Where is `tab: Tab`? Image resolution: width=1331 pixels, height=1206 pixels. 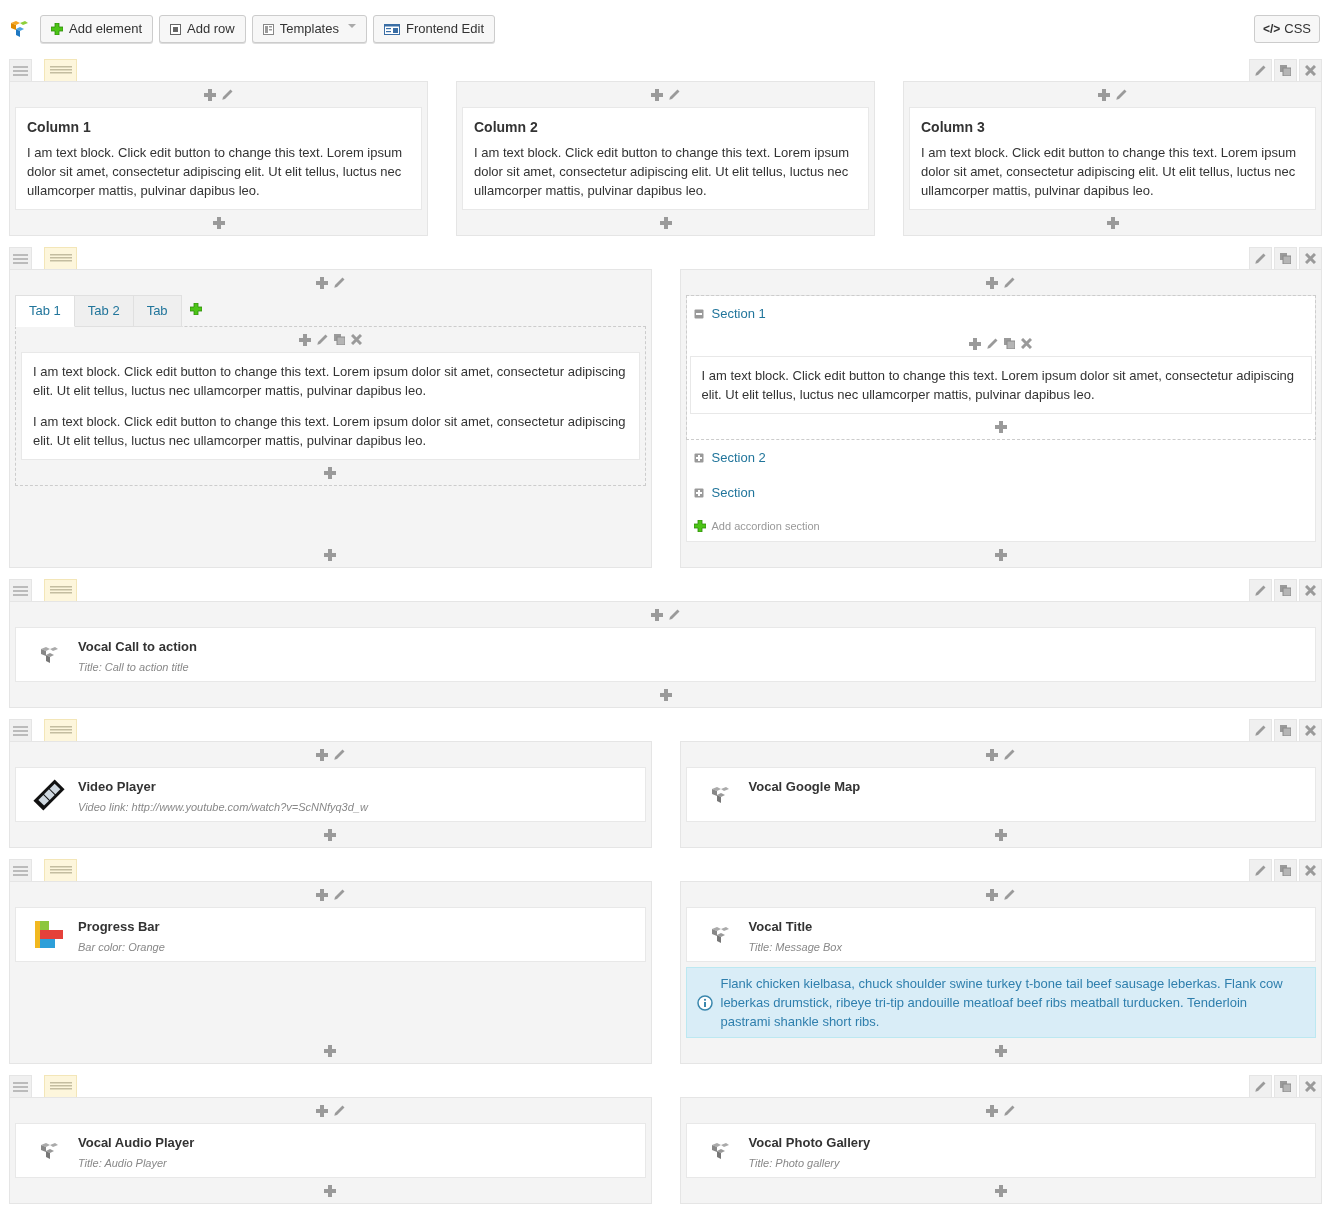 tab: Tab is located at coordinates (157, 311).